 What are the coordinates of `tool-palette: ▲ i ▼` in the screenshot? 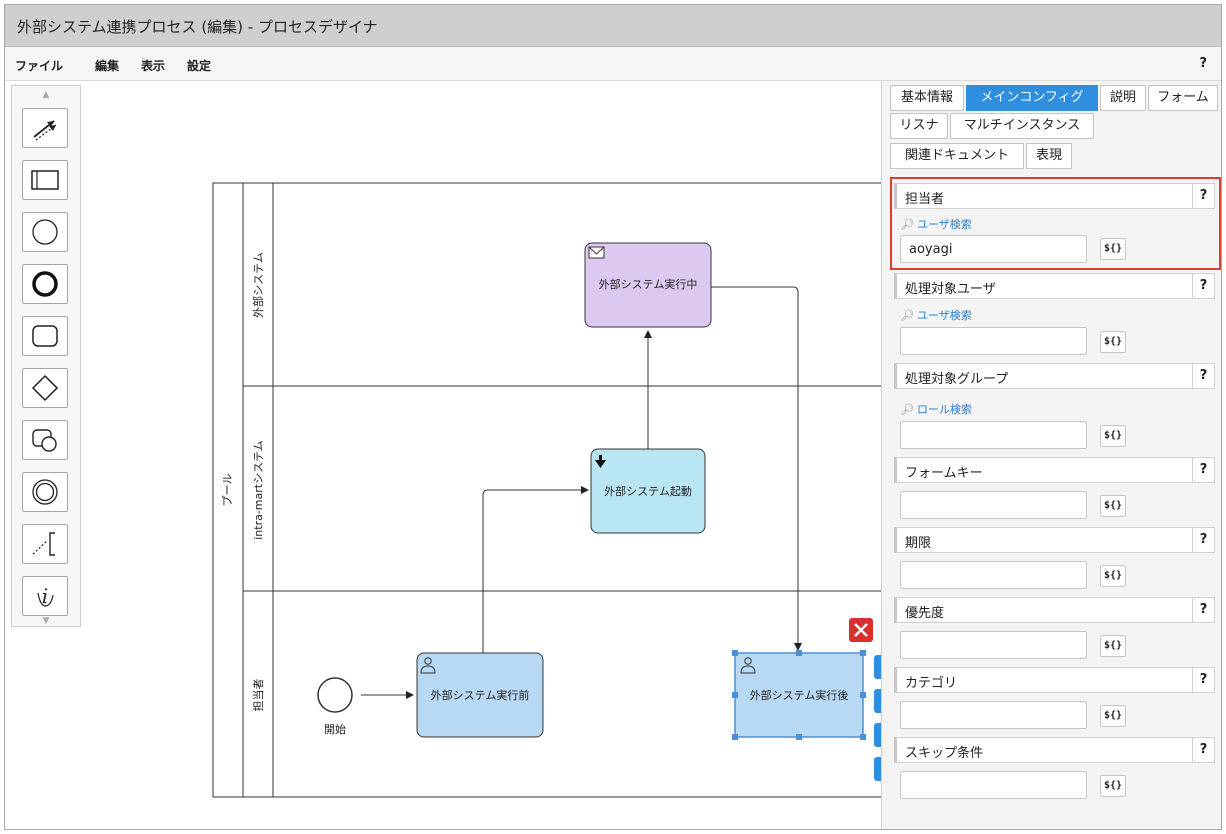 It's located at (46, 356).